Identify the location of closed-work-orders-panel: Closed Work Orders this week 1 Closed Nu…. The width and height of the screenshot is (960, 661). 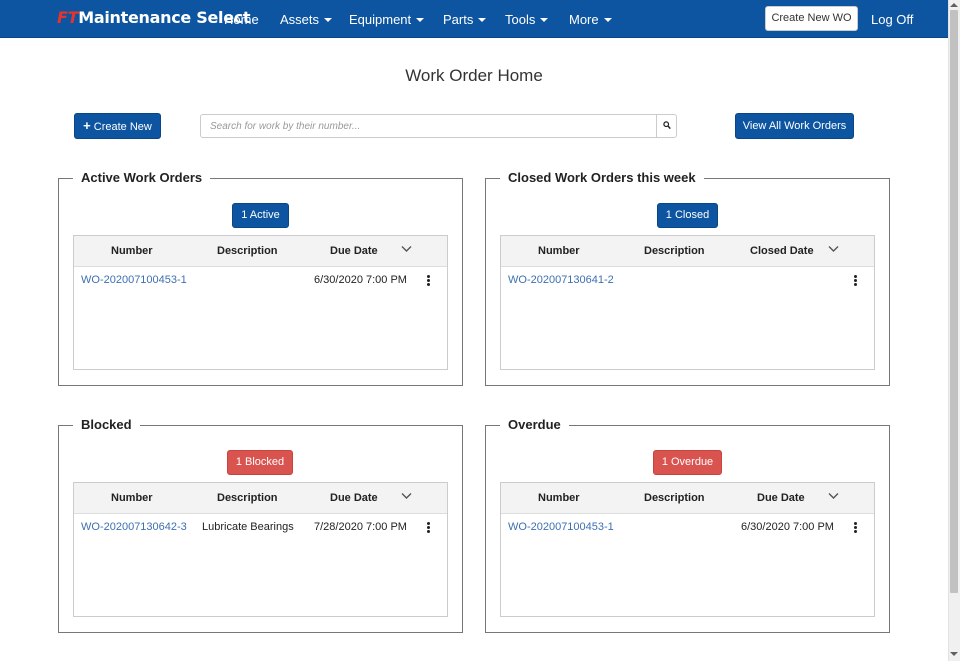
(687, 278).